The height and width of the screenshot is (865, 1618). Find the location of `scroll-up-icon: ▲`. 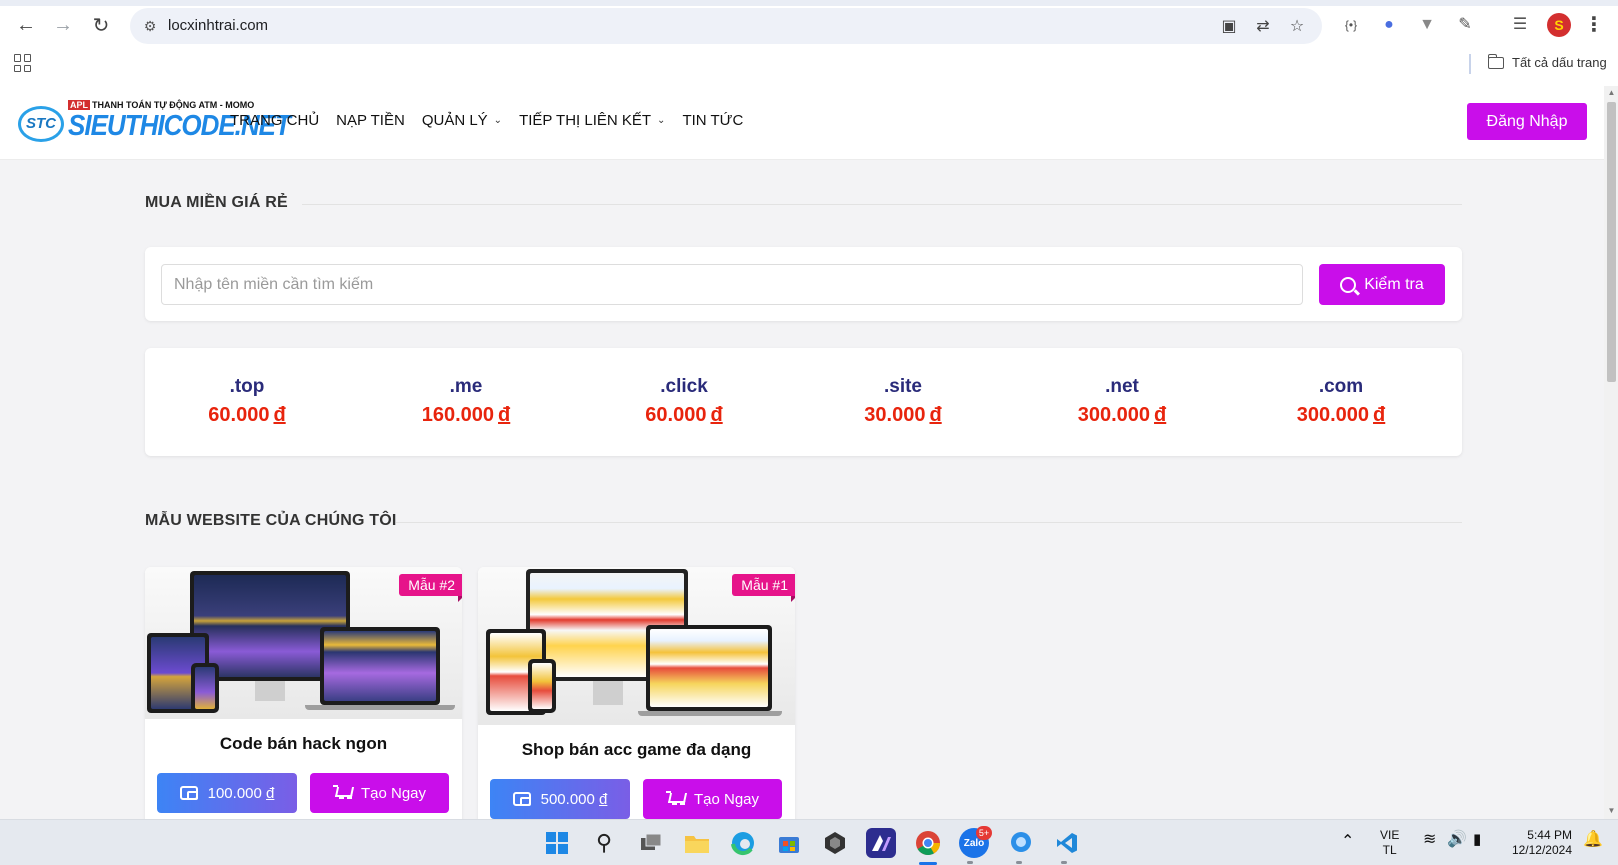

scroll-up-icon: ▲ is located at coordinates (1611, 93).